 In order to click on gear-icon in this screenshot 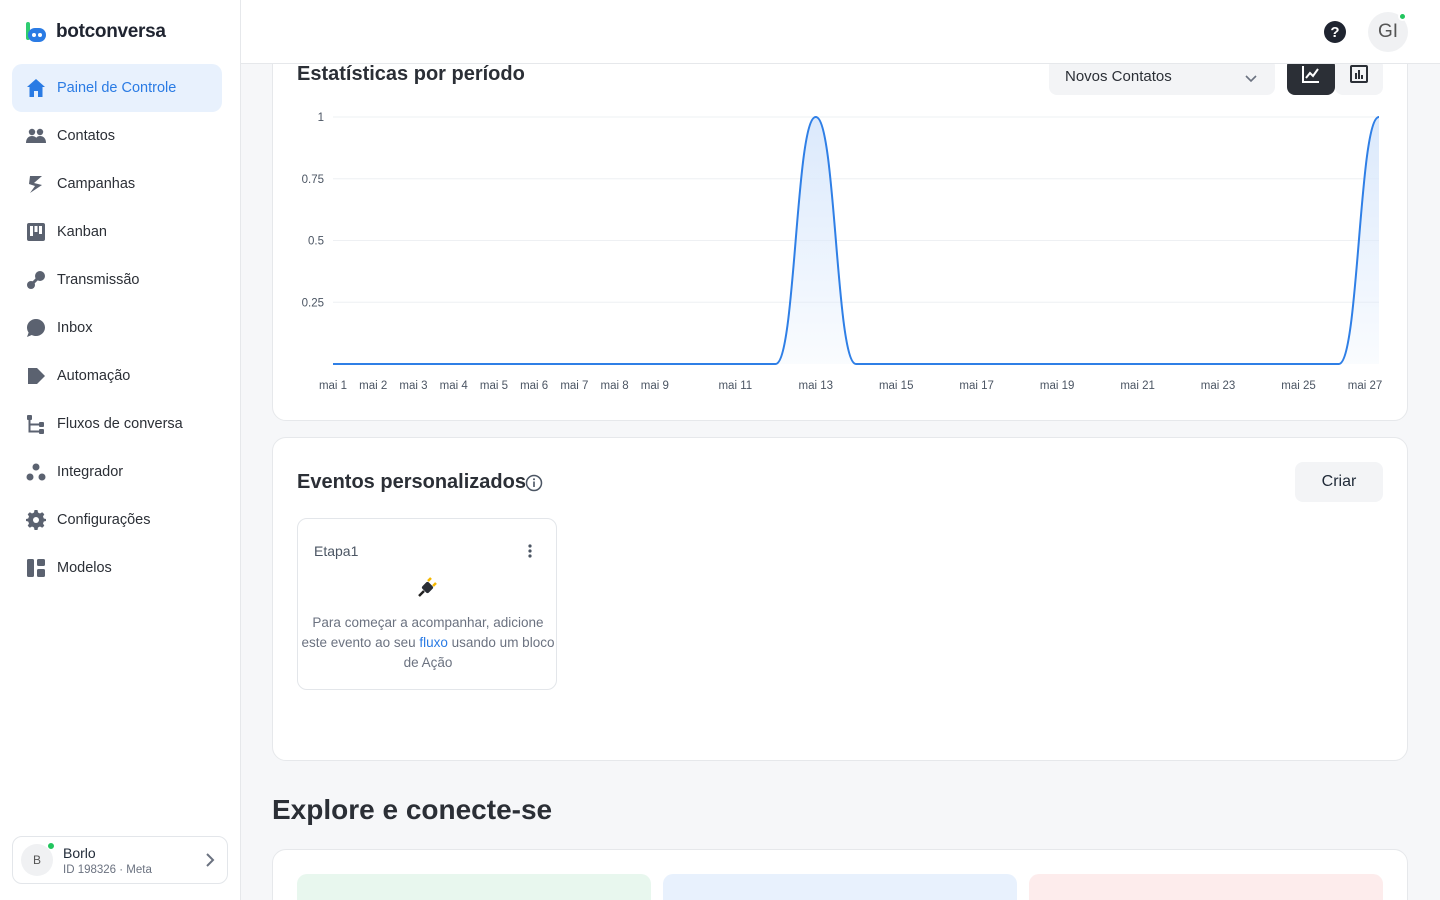, I will do `click(36, 520)`.